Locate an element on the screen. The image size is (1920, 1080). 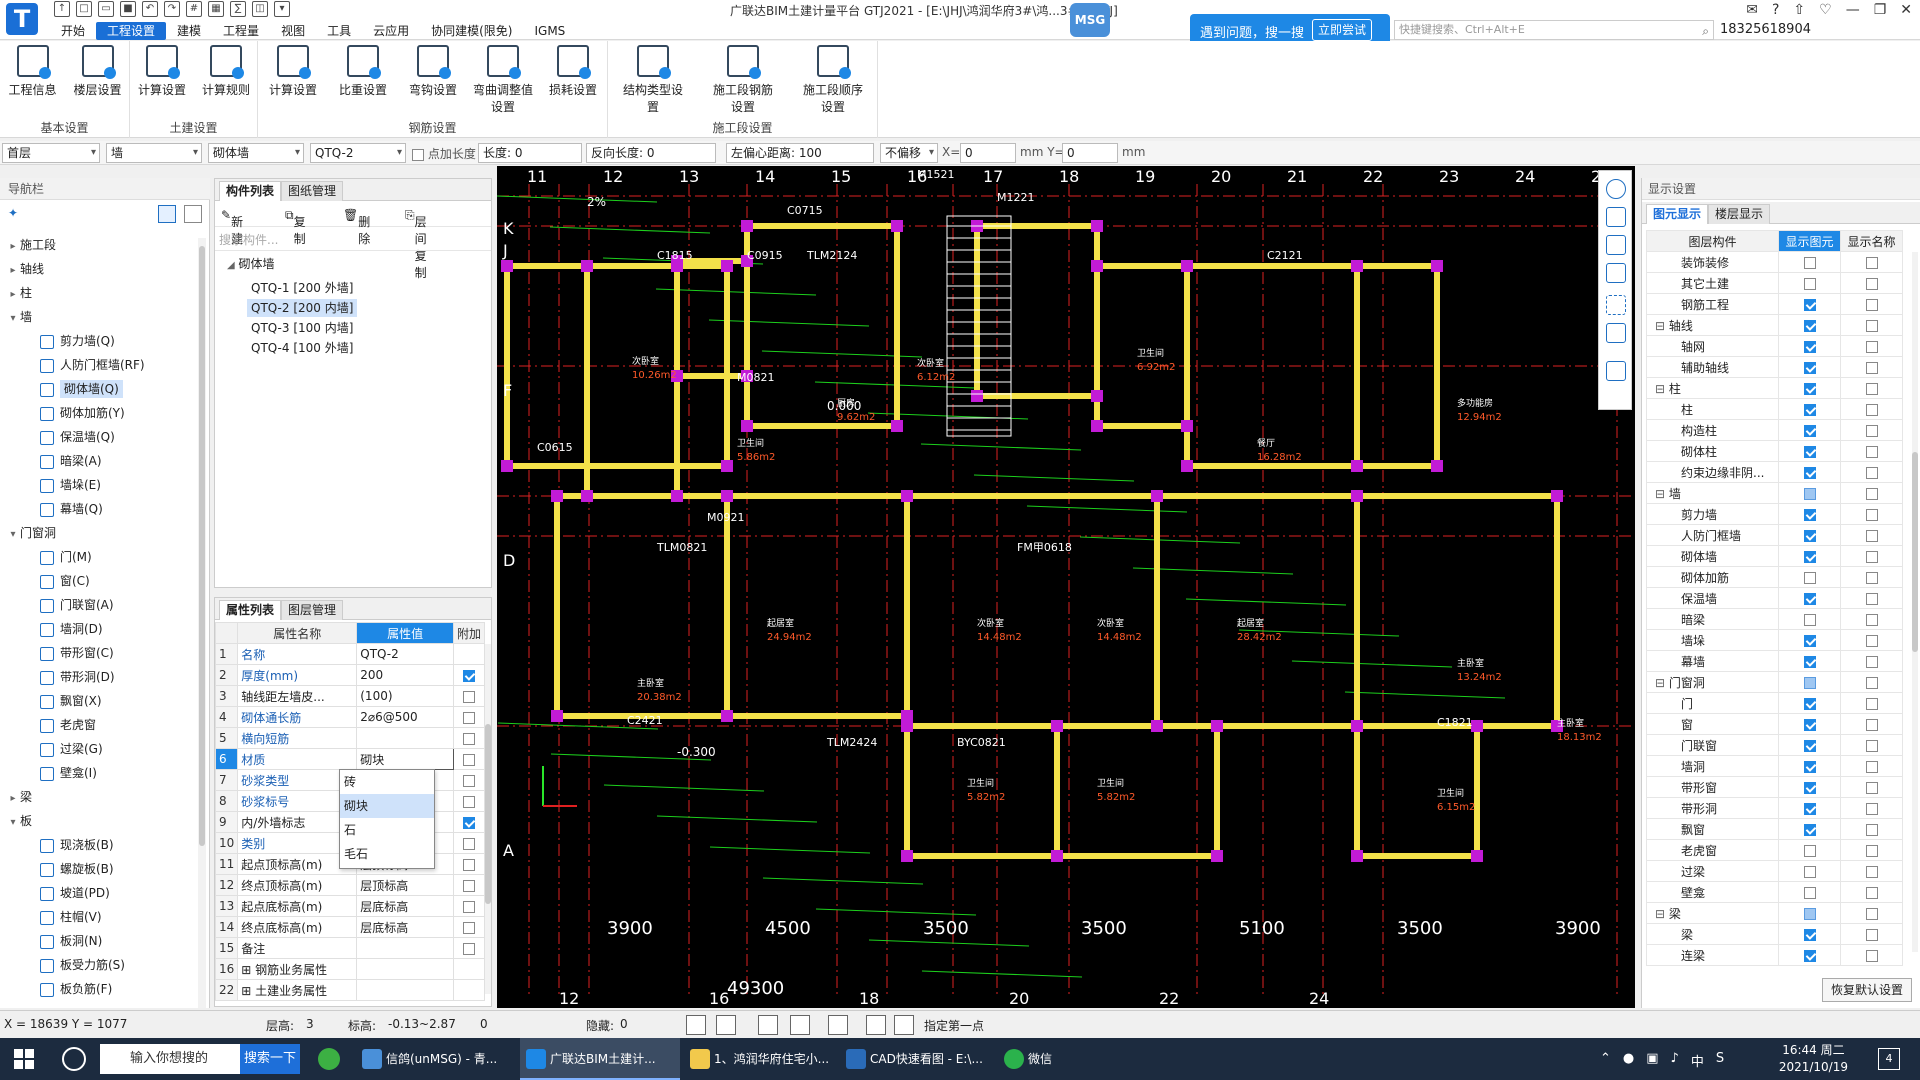
undo-icon: ↶ is located at coordinates (150, 9).